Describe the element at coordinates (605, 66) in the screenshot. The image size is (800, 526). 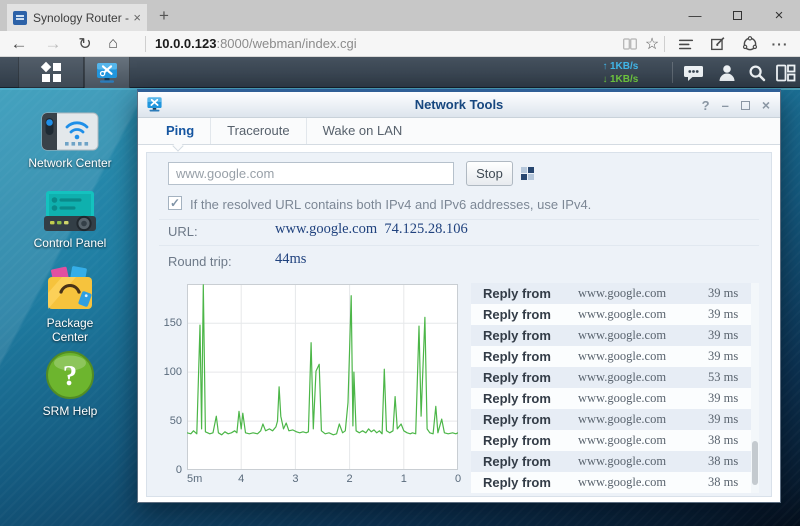
I see `upload-arrow-icon: ↑` at that location.